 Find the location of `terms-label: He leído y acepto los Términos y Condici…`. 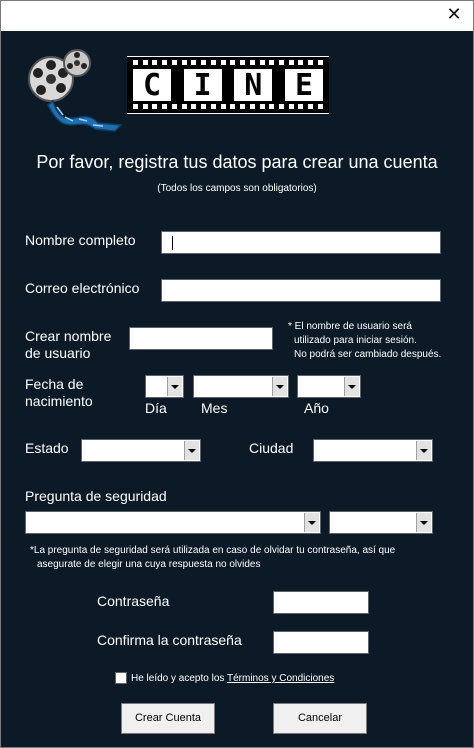

terms-label: He leído y acepto los Términos y Condici… is located at coordinates (232, 678).